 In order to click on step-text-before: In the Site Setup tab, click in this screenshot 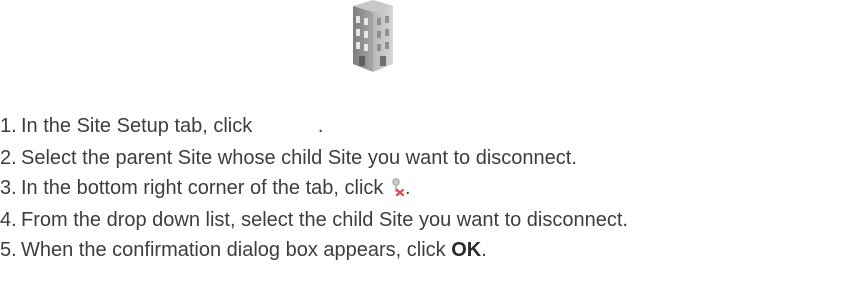, I will do `click(137, 126)`.